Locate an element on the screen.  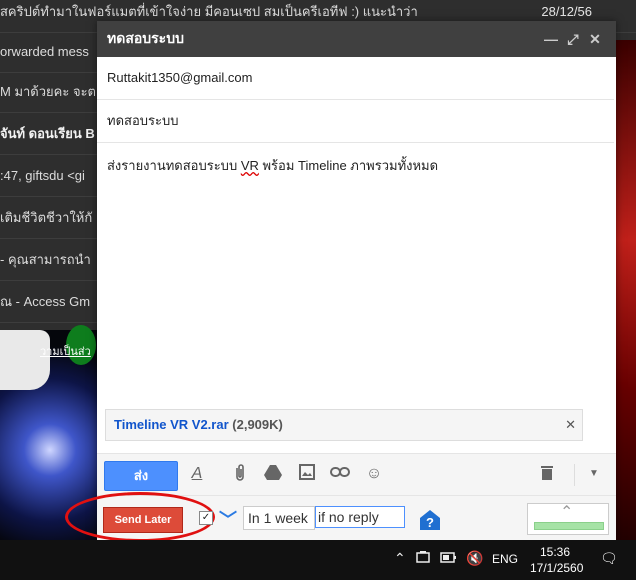
attachment-size: (2,909K) is located at coordinates (257, 424).